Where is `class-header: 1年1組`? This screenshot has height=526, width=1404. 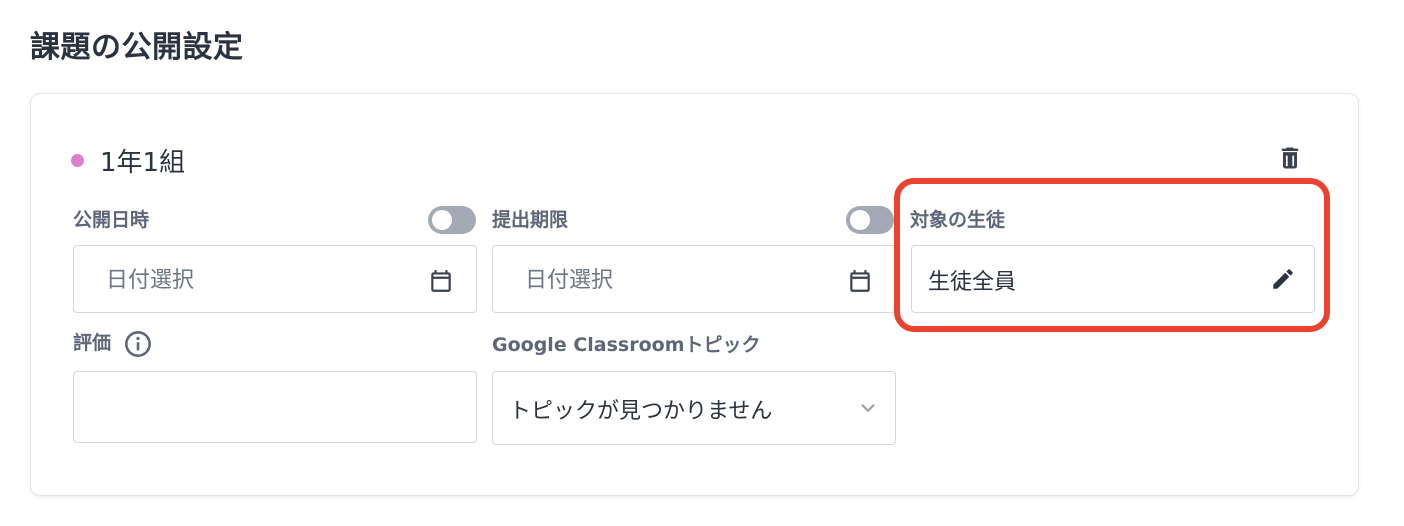
class-header: 1年1組 is located at coordinates (128, 160).